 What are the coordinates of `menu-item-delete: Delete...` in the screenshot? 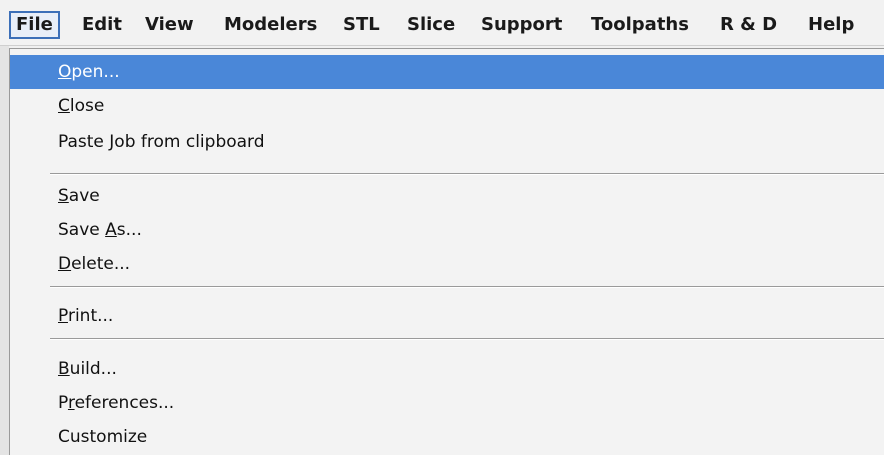 It's located at (447, 264).